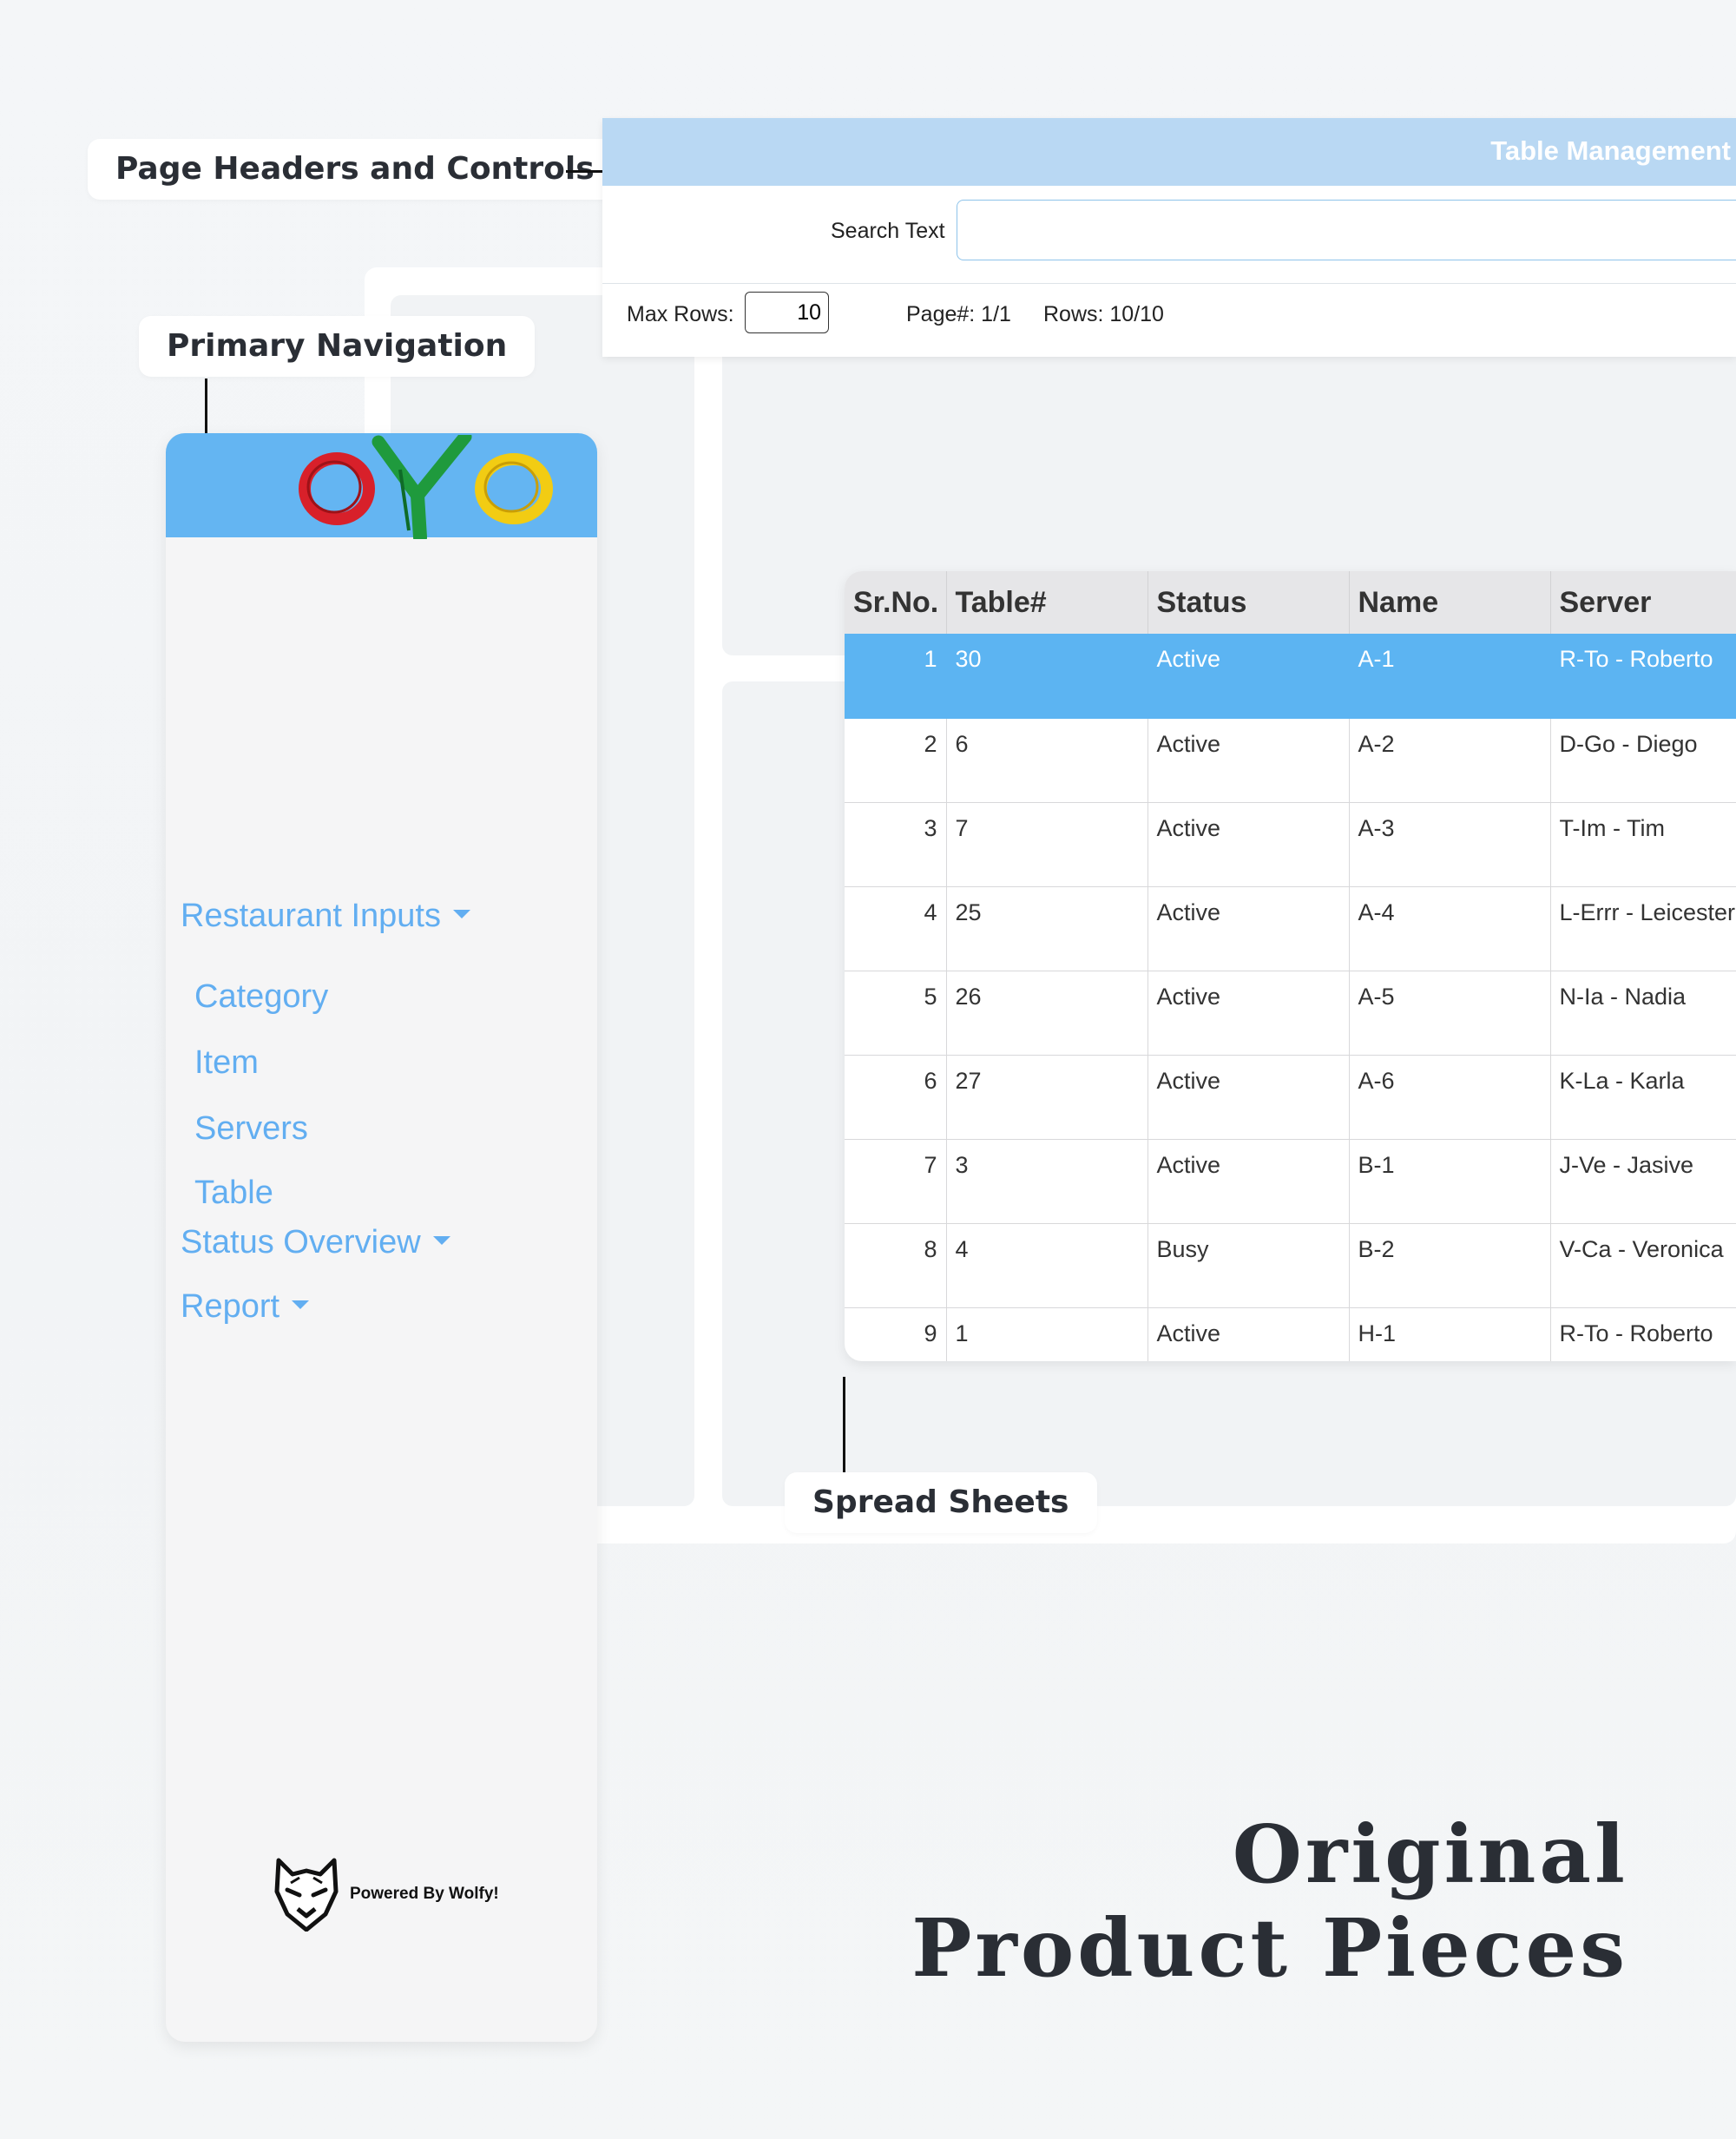  What do you see at coordinates (896, 602) in the screenshot?
I see `column-header-sr-no: Sr.No.` at bounding box center [896, 602].